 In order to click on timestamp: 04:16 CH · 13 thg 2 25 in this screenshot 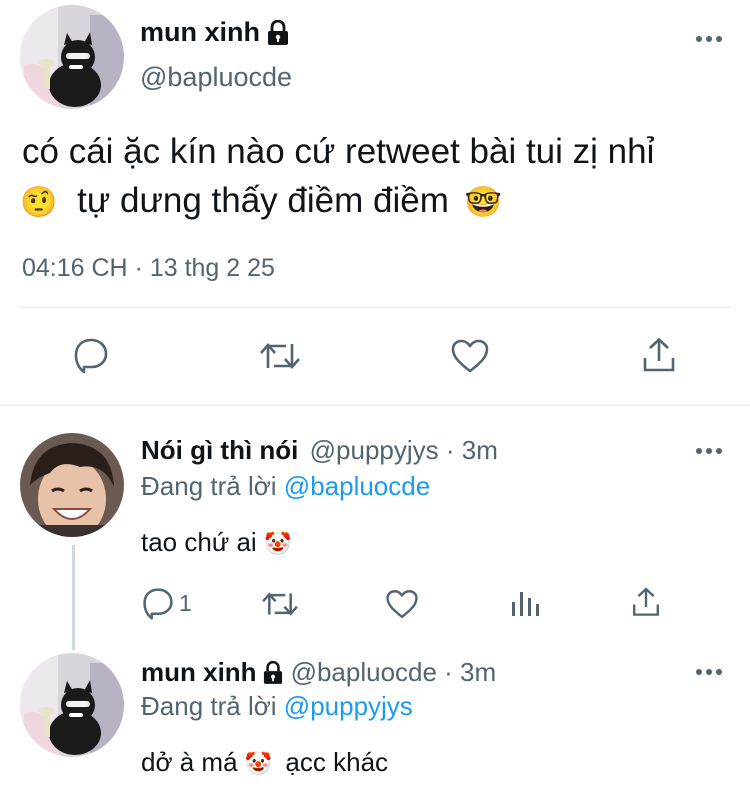, I will do `click(148, 268)`.